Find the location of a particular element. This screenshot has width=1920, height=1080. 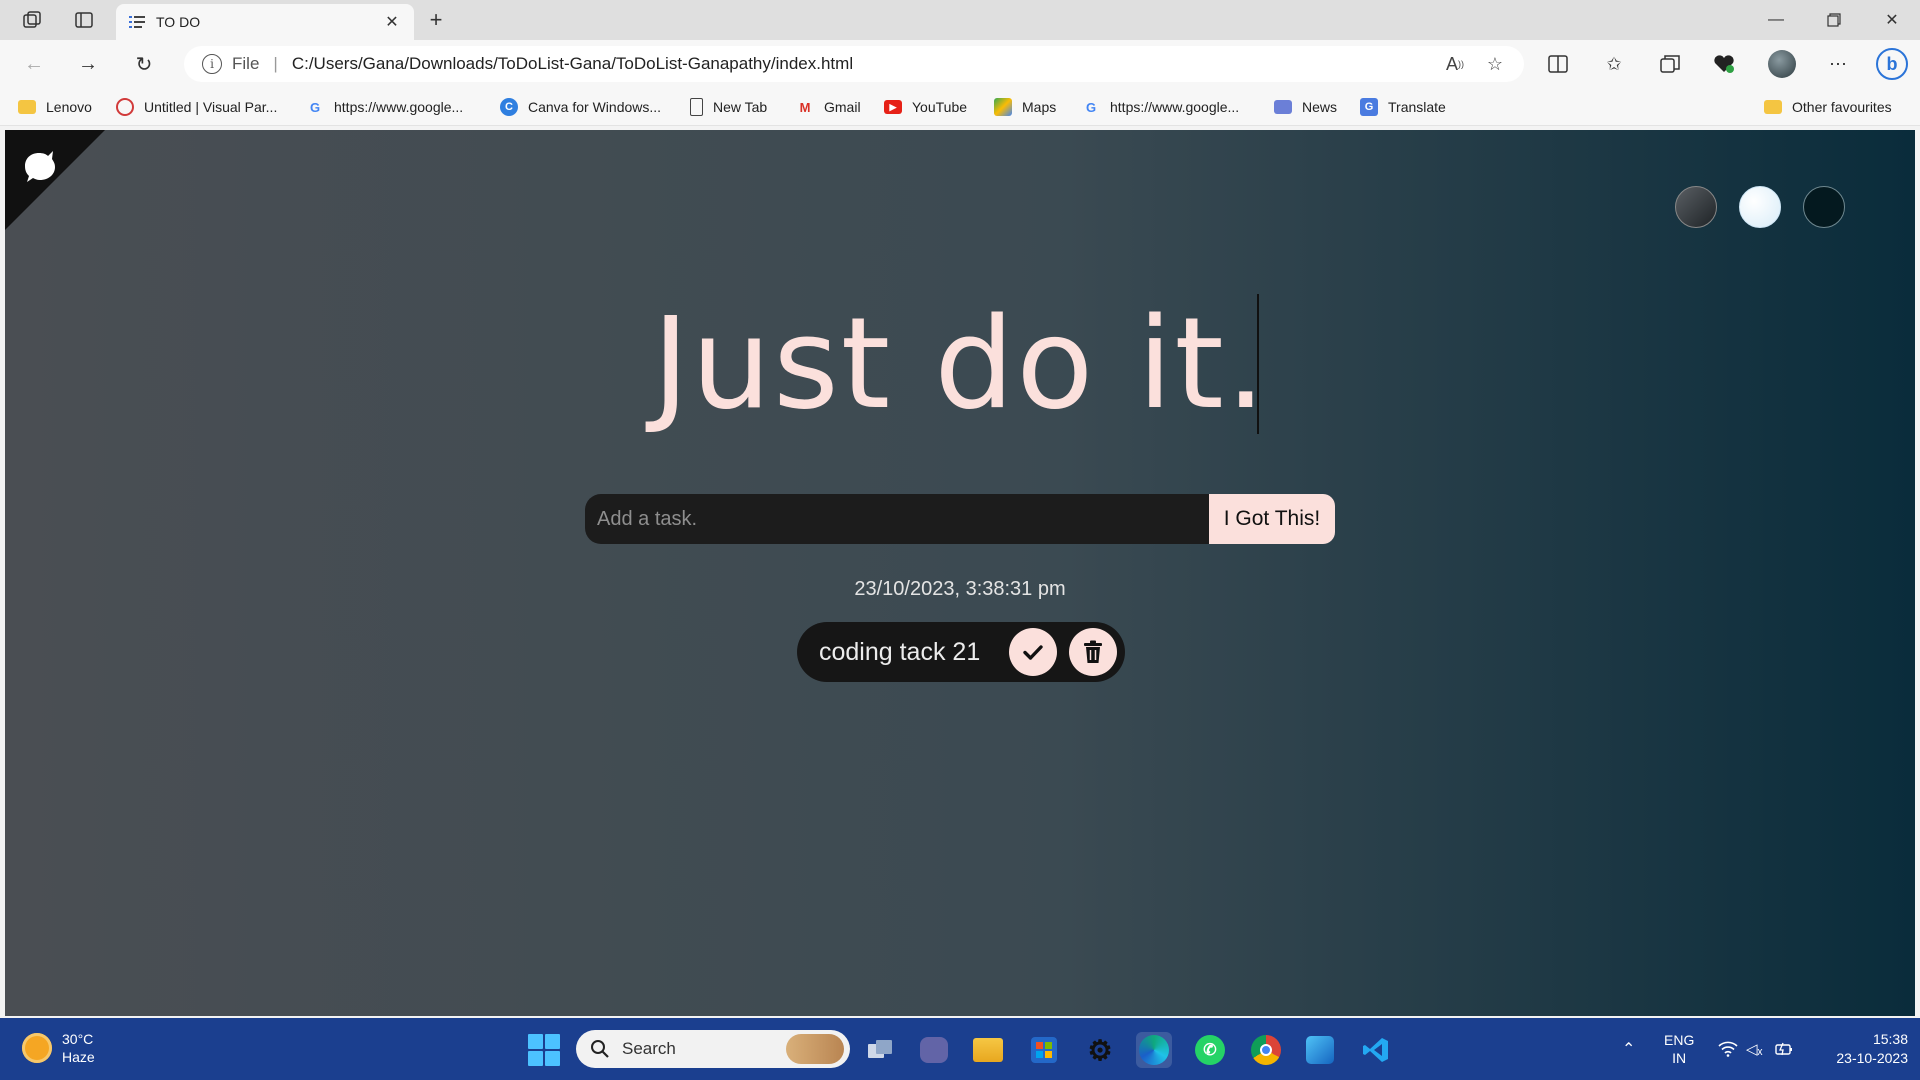

teams-chat-icon is located at coordinates (934, 1050).